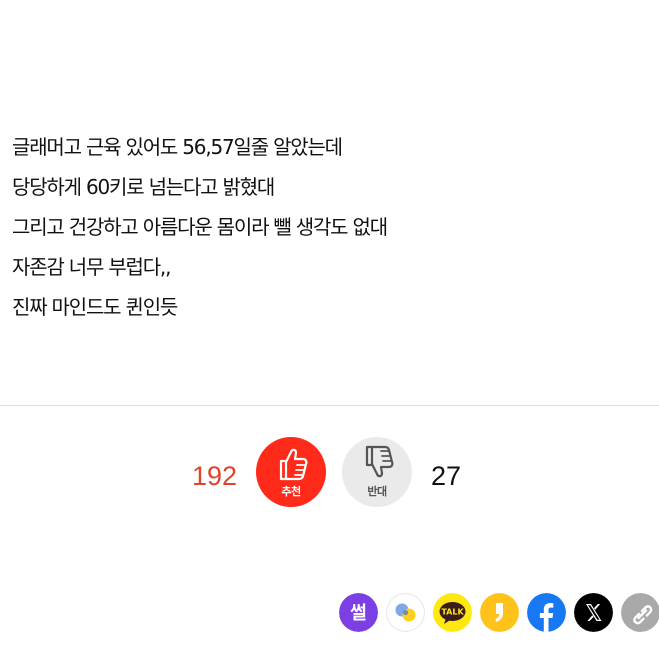 The height and width of the screenshot is (661, 659). I want to click on copy-link-button, so click(640, 612).